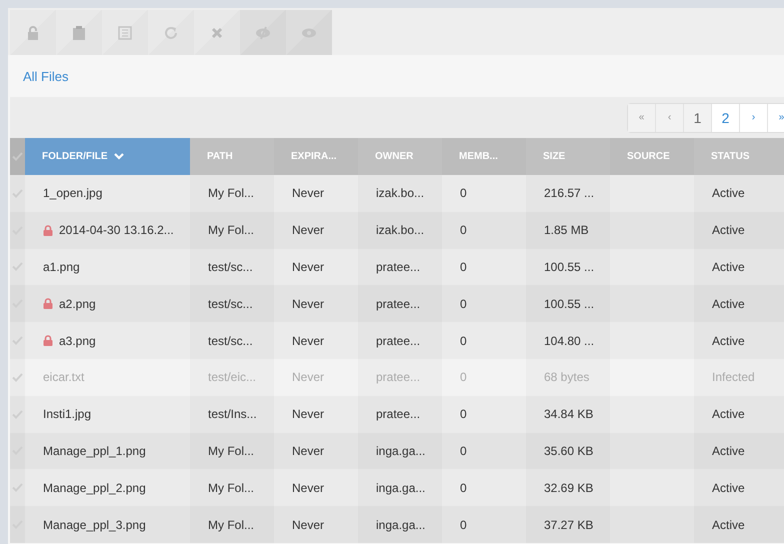 This screenshot has width=784, height=544. What do you see at coordinates (79, 33) in the screenshot?
I see `clipboard-icon` at bounding box center [79, 33].